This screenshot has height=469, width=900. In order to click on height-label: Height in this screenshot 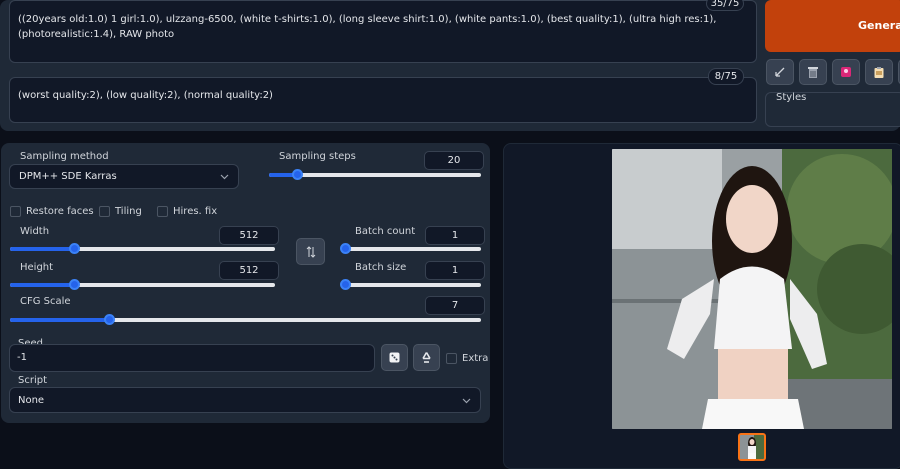, I will do `click(37, 267)`.